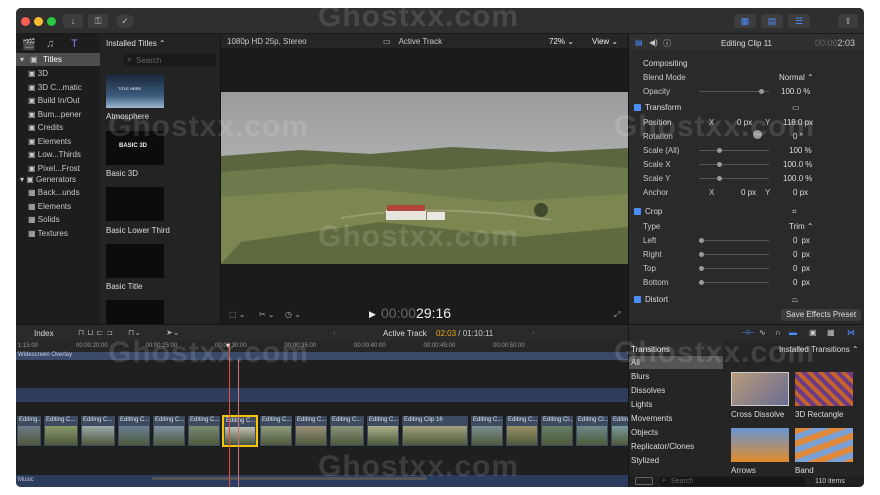 This screenshot has height=495, width=880. I want to click on generator-category-item: ▦ Textures, so click(48, 233).